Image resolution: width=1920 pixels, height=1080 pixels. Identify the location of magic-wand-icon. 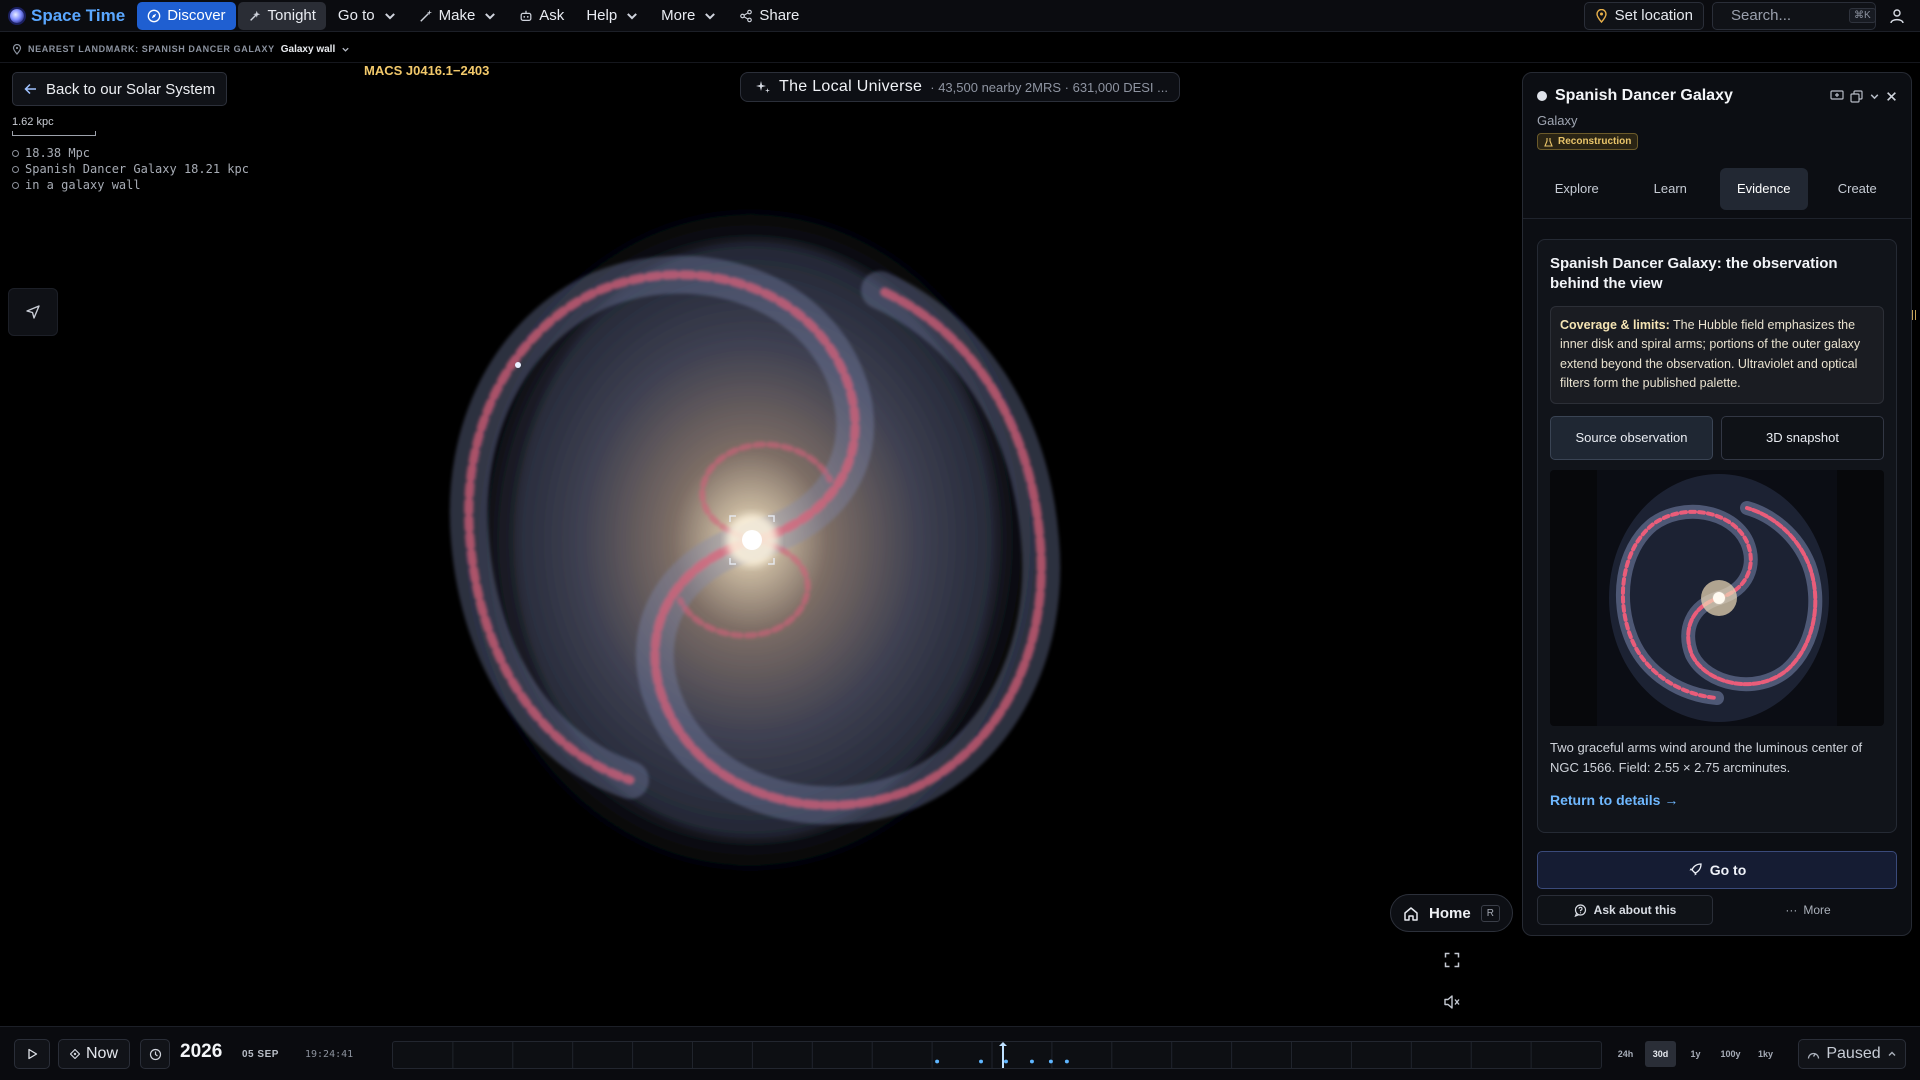
(425, 15).